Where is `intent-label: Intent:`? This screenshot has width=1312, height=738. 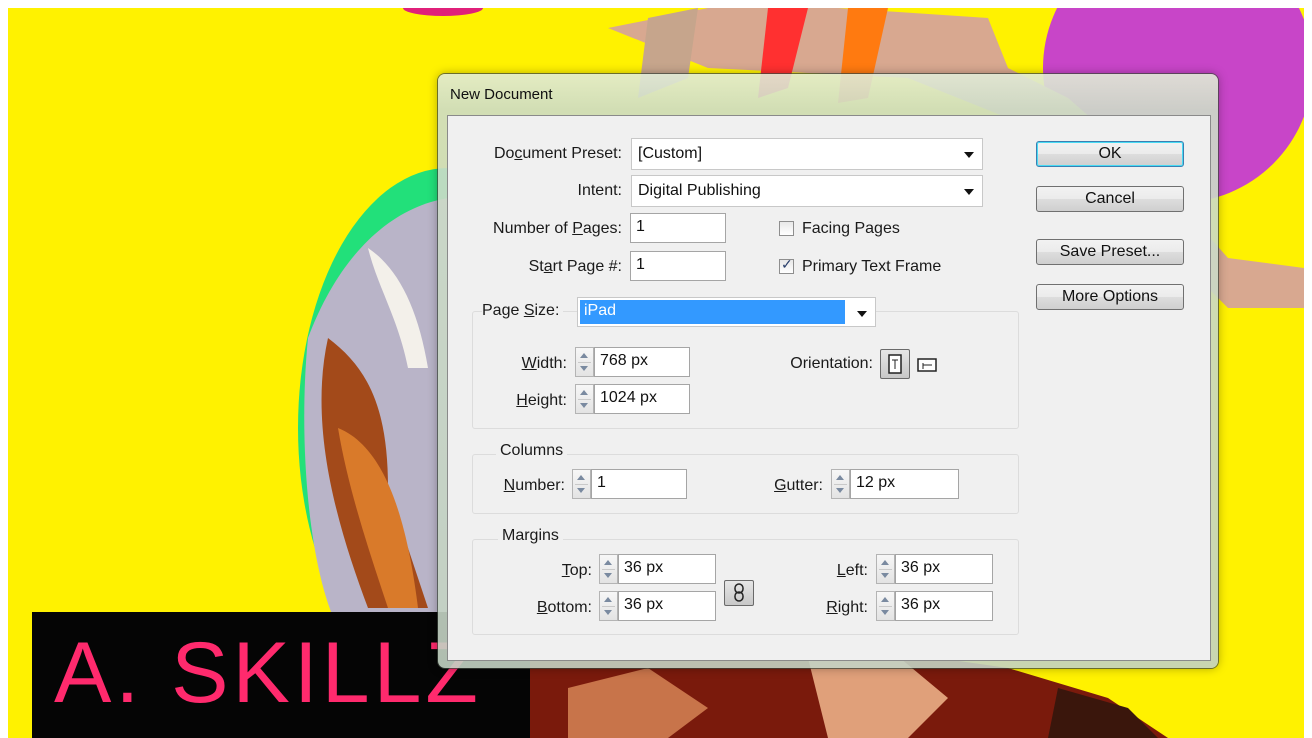
intent-label: Intent: is located at coordinates (599, 190).